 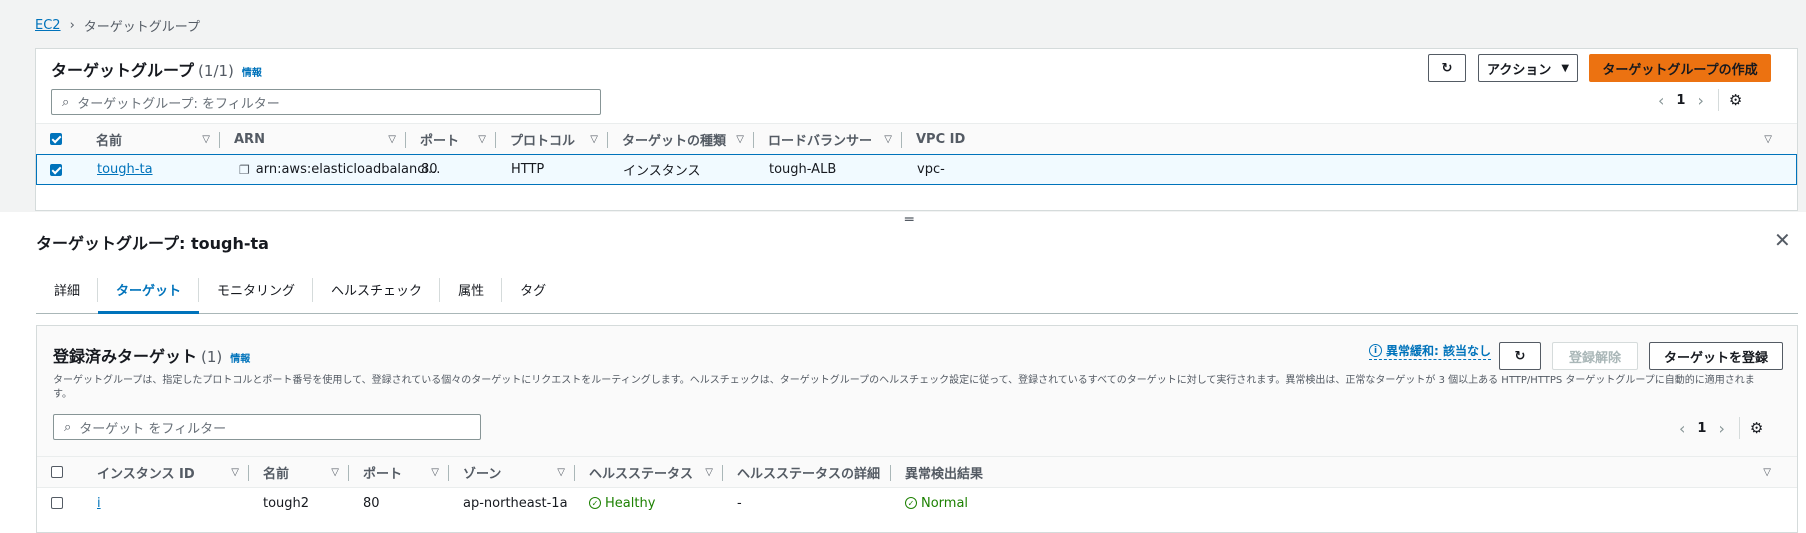 What do you see at coordinates (48, 25) in the screenshot?
I see `breadcrumb-ec2-link: EC2` at bounding box center [48, 25].